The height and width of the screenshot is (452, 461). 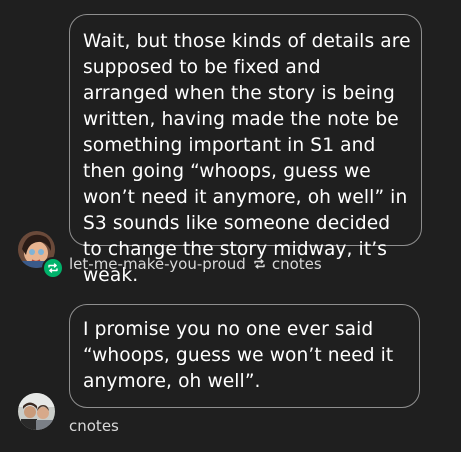 I want to click on user-avatar-icon, so click(x=36, y=411).